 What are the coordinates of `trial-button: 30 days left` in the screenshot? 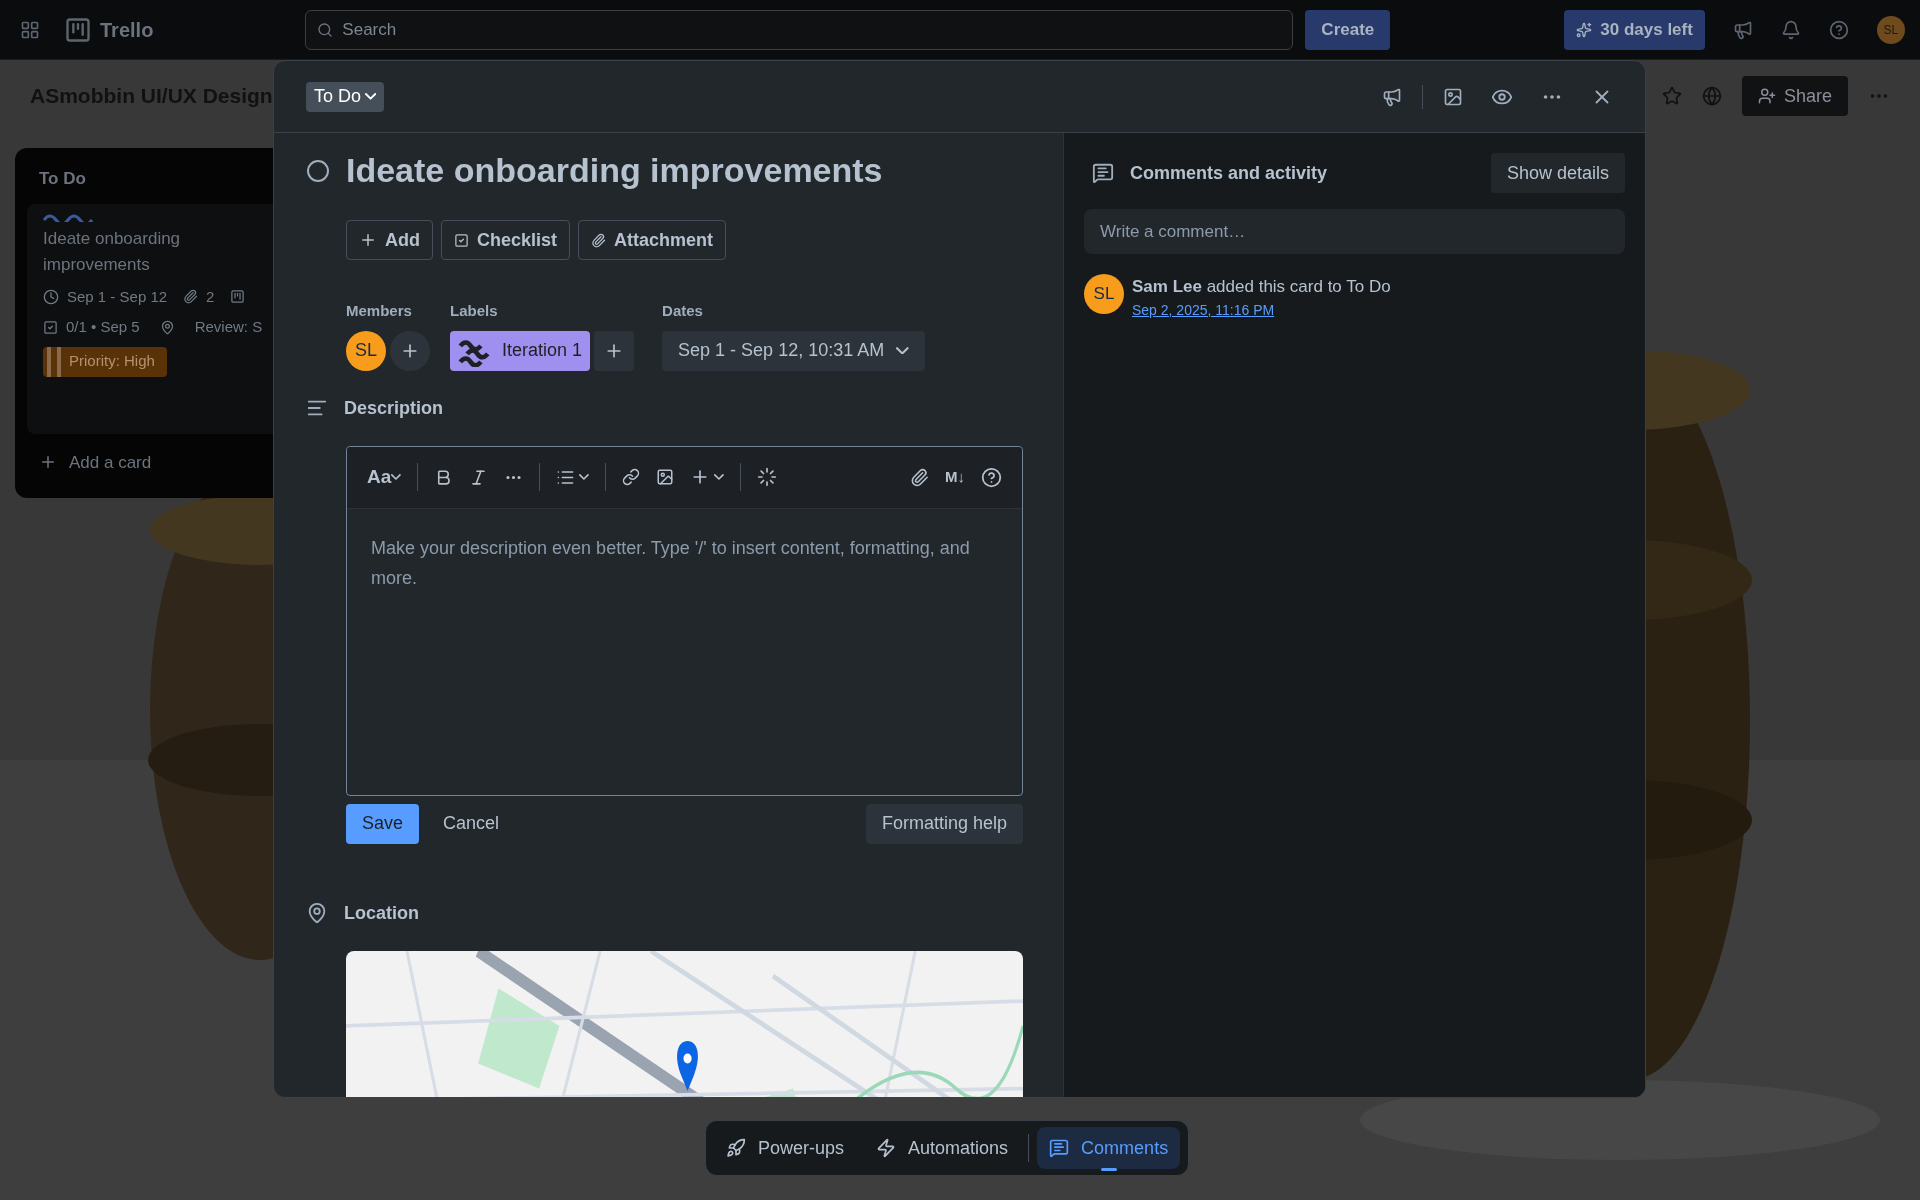 It's located at (1634, 29).